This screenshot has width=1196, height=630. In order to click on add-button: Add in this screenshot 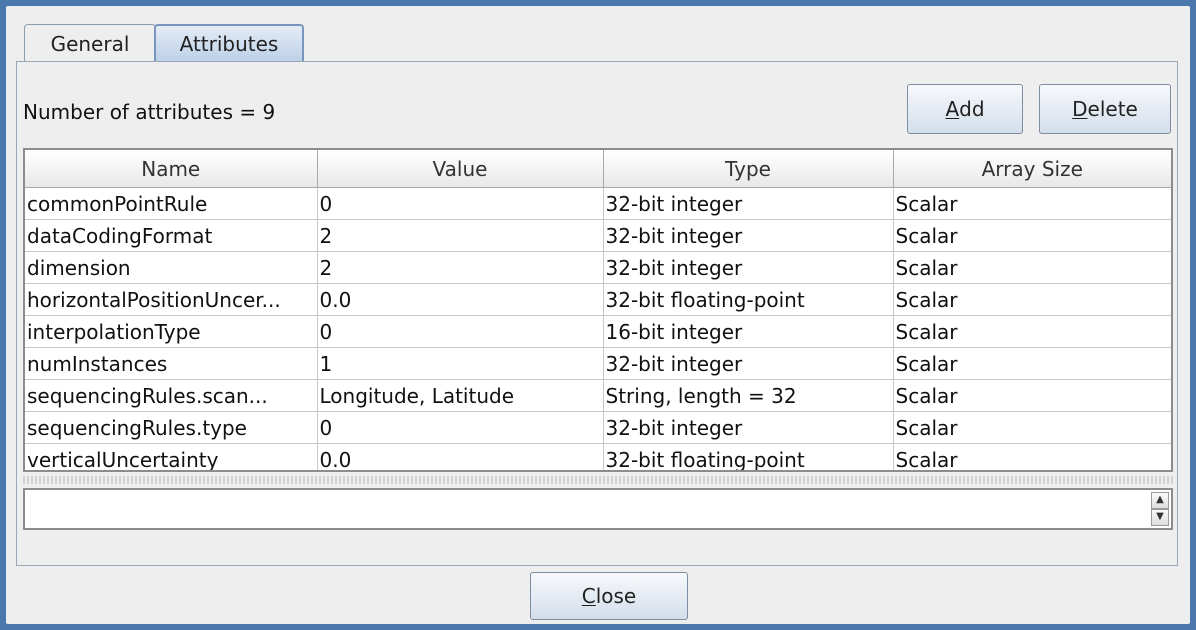, I will do `click(965, 109)`.